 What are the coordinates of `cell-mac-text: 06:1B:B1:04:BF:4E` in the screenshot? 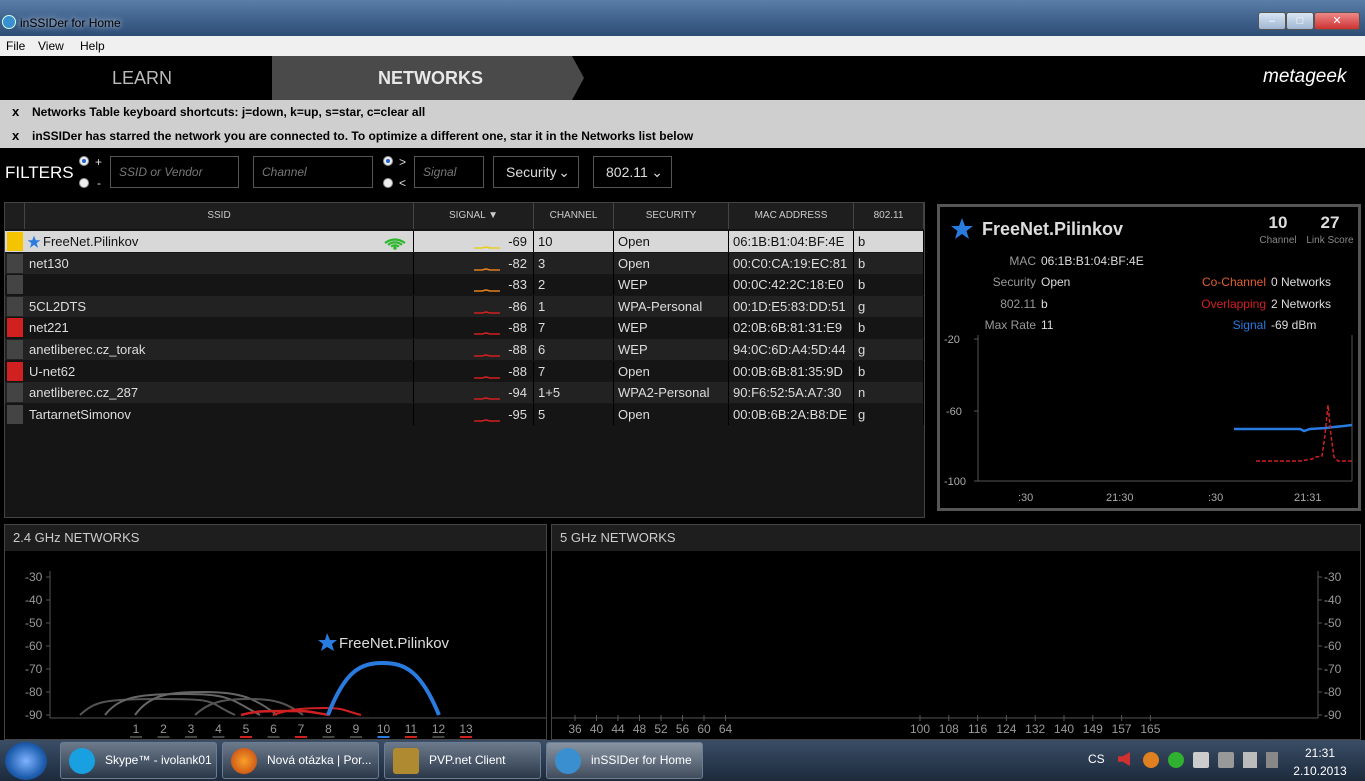 It's located at (789, 241).